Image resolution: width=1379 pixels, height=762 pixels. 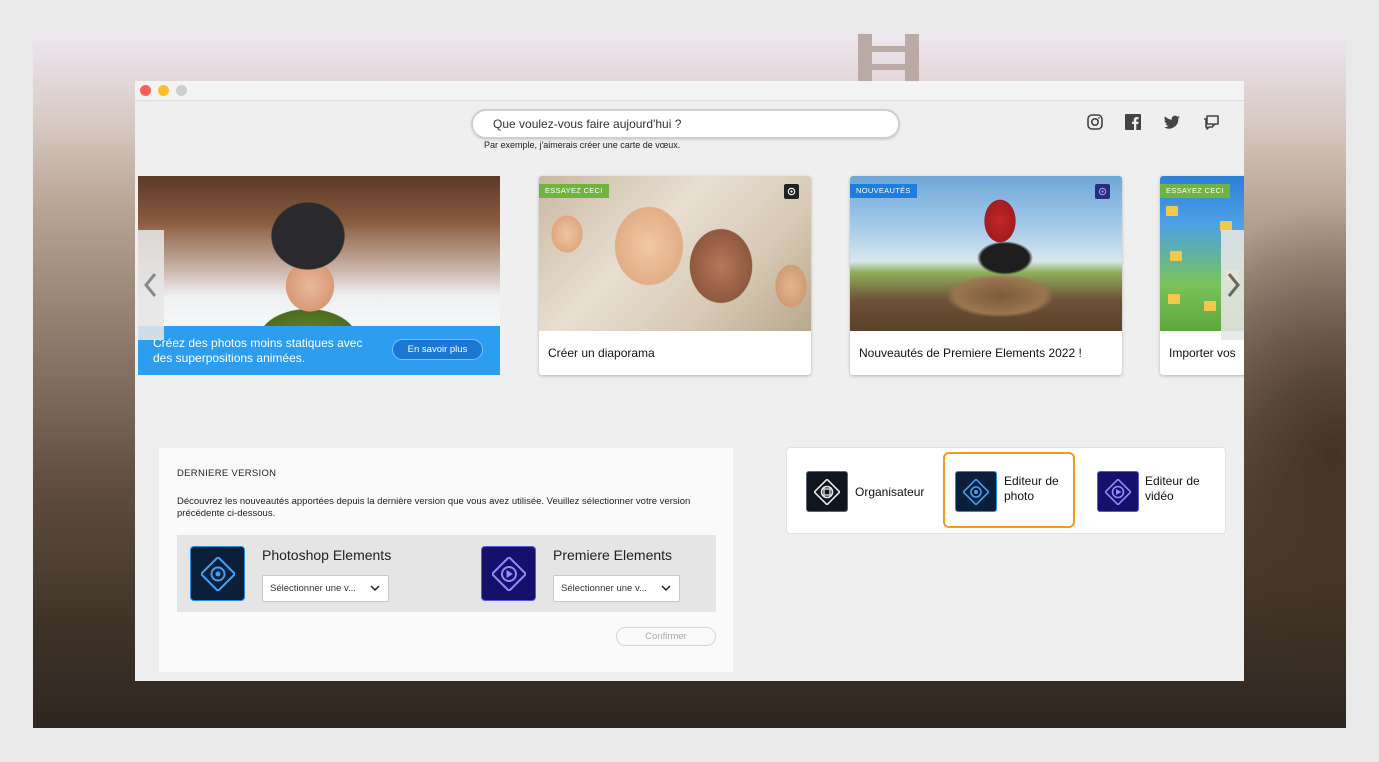 I want to click on product-name: Photoshop Elements, so click(x=327, y=555).